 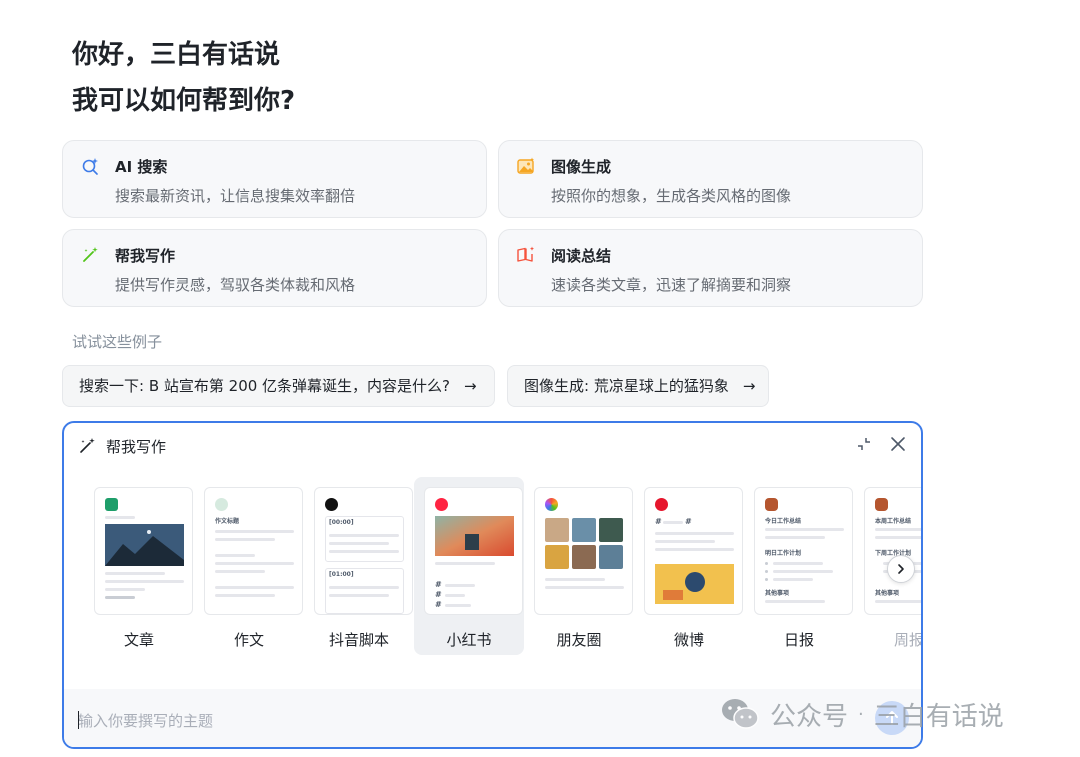 What do you see at coordinates (363, 551) in the screenshot?
I see `template-thumbnail: [00:00] [01:00]` at bounding box center [363, 551].